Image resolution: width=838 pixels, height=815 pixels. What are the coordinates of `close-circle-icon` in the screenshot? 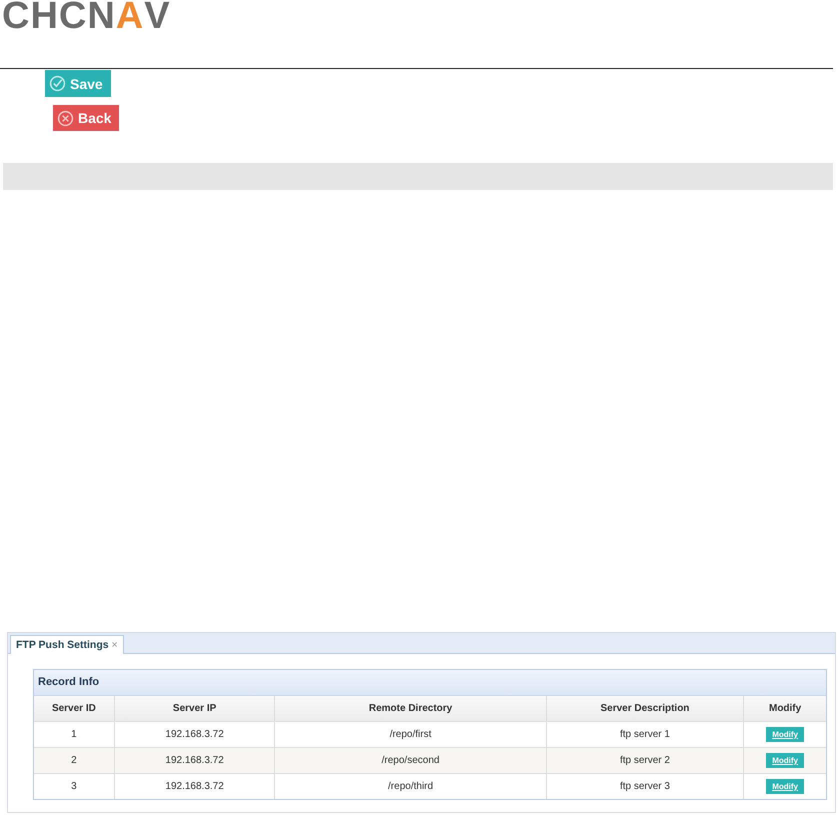 It's located at (65, 118).